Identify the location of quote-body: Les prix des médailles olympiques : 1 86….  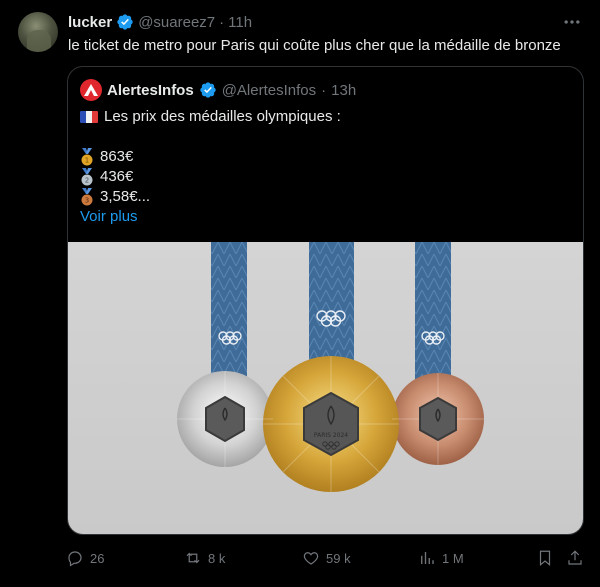
(210, 167).